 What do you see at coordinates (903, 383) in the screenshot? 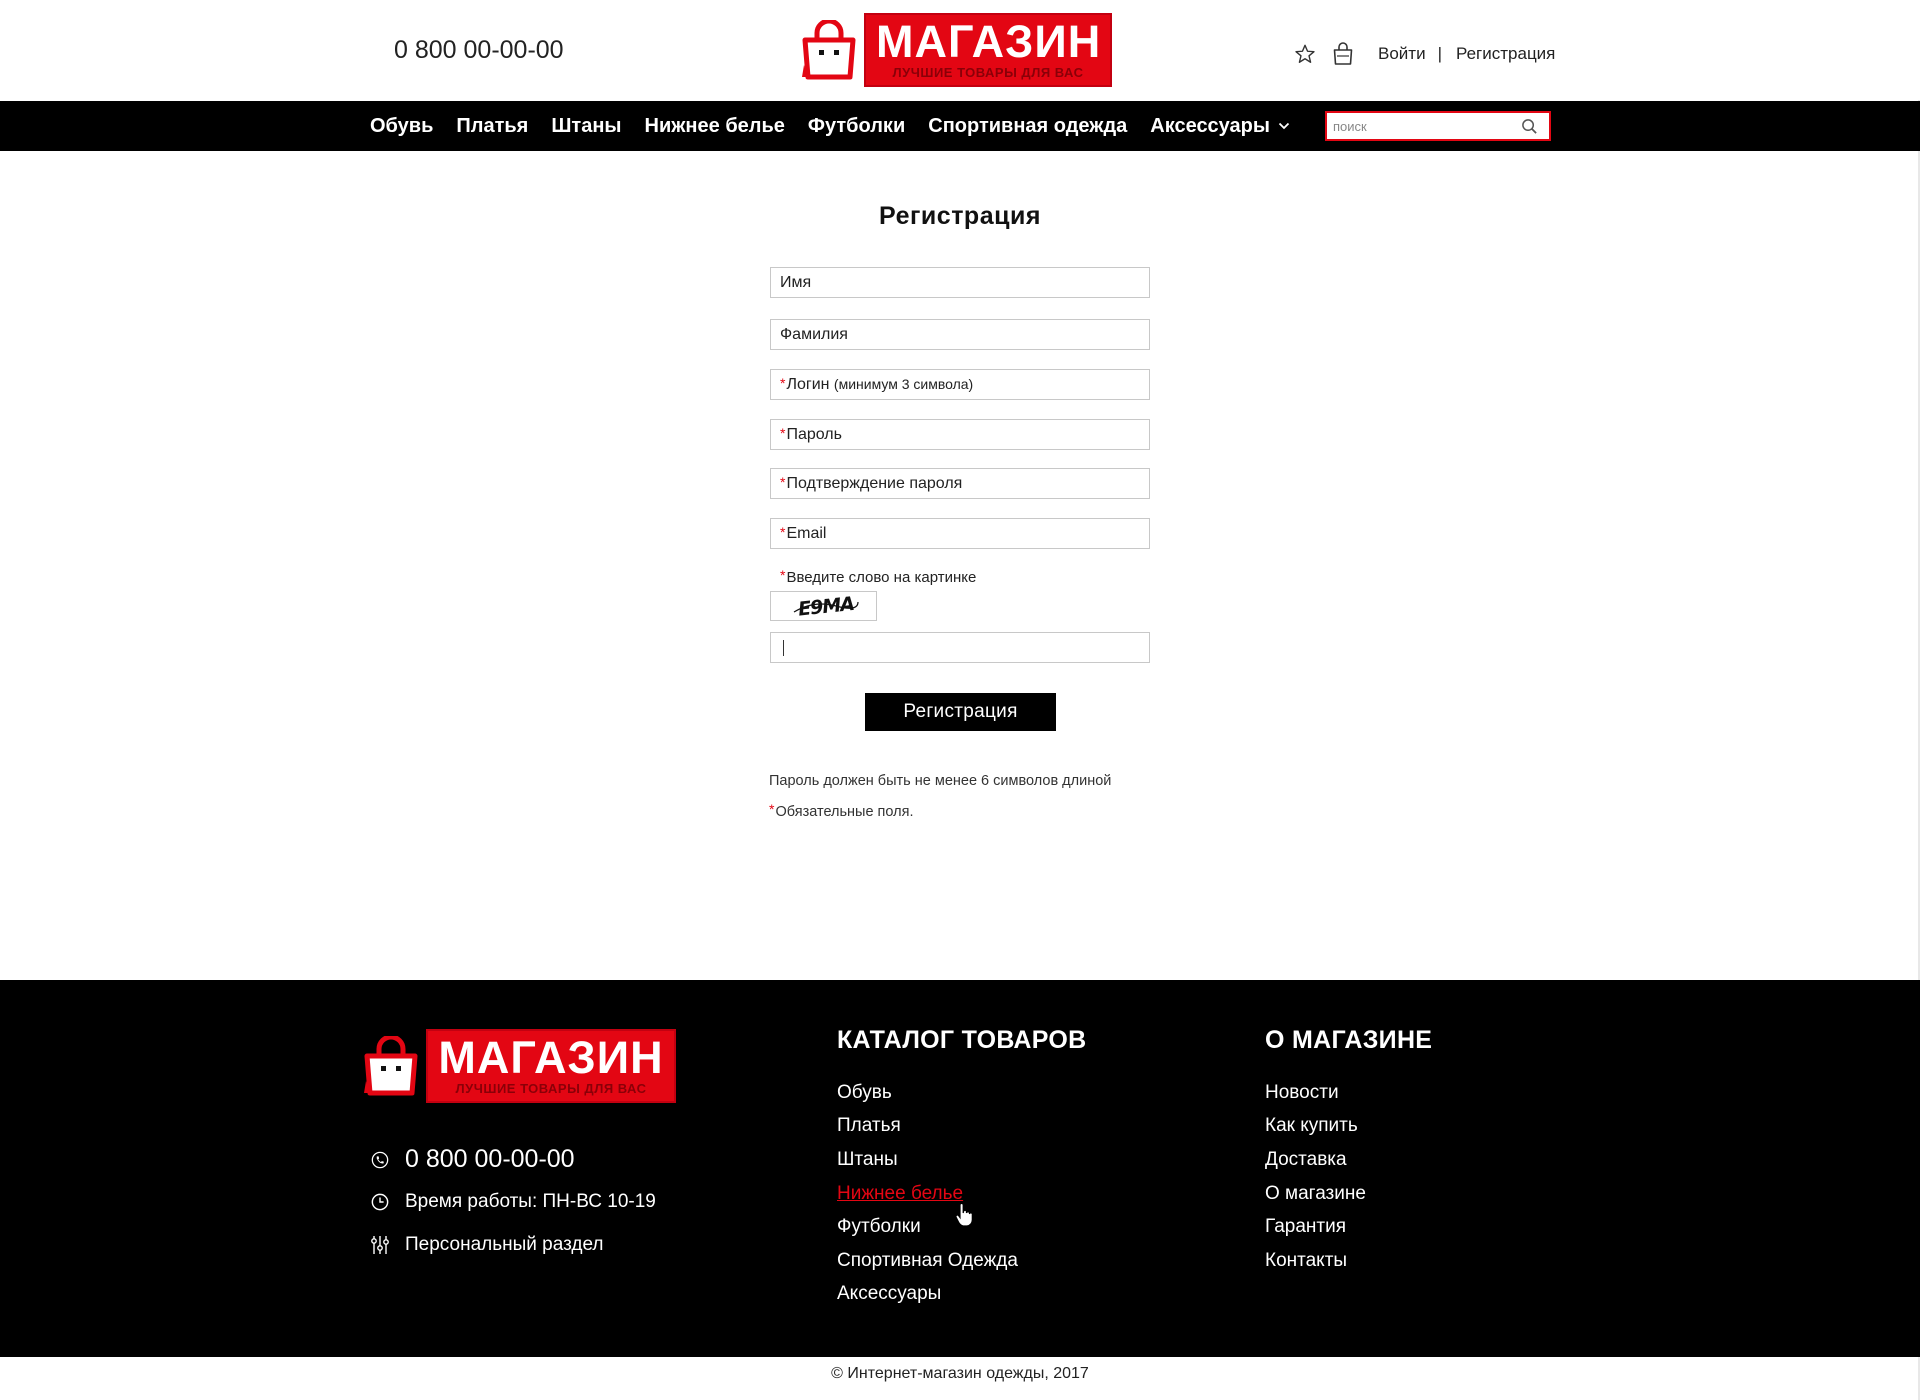
I see `login-hint: (минимум 3 символа)` at bounding box center [903, 383].